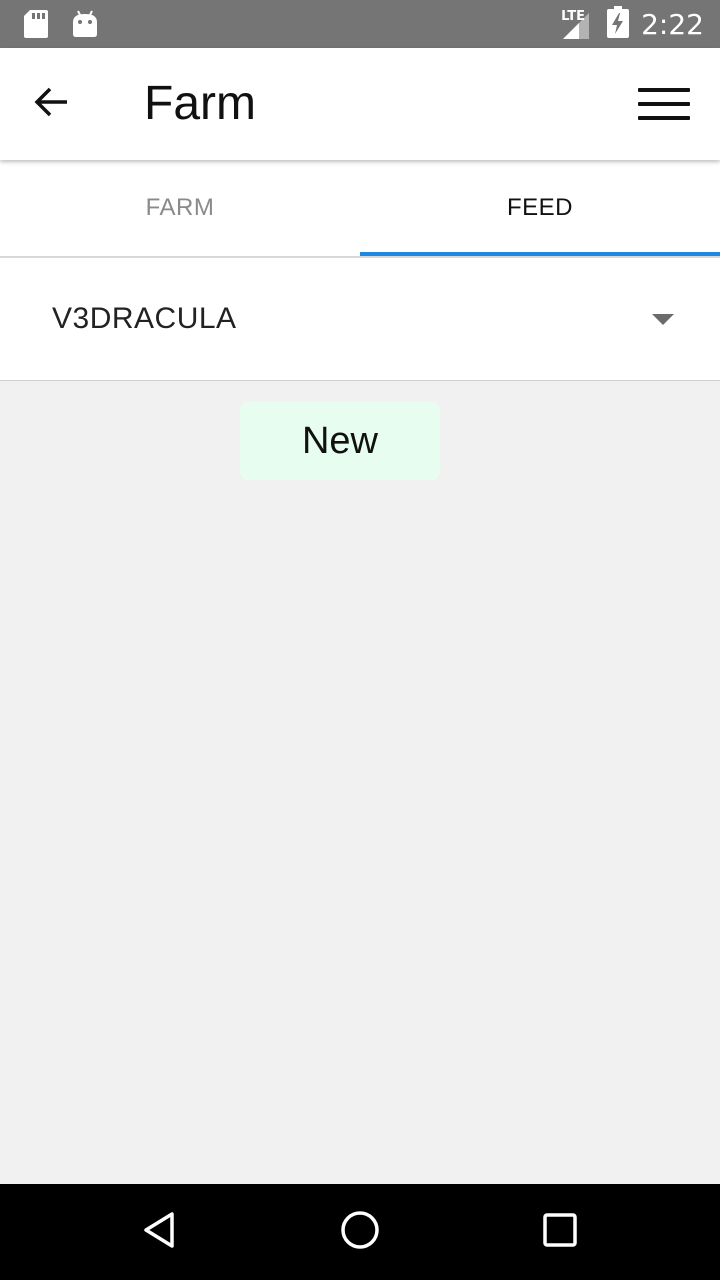 This screenshot has width=720, height=1280. Describe the element at coordinates (340, 441) in the screenshot. I see `new-button: New` at that location.